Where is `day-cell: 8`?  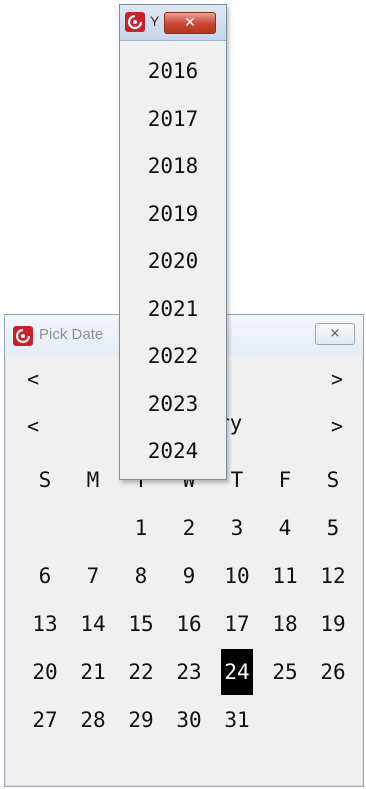
day-cell: 8 is located at coordinates (141, 576).